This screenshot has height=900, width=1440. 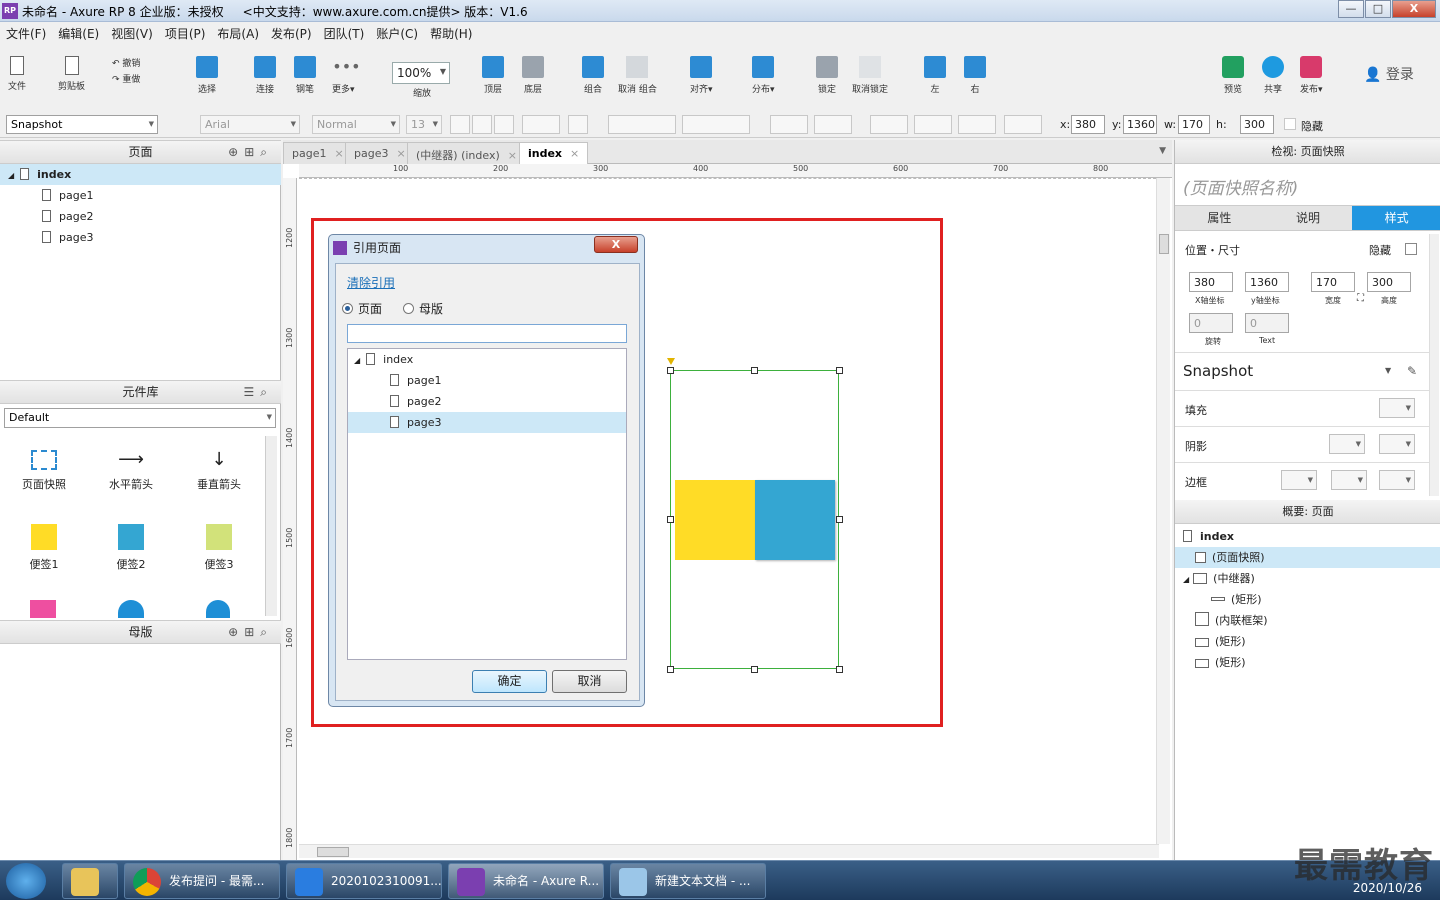 I want to click on pen-button: 钢笔, so click(x=305, y=75).